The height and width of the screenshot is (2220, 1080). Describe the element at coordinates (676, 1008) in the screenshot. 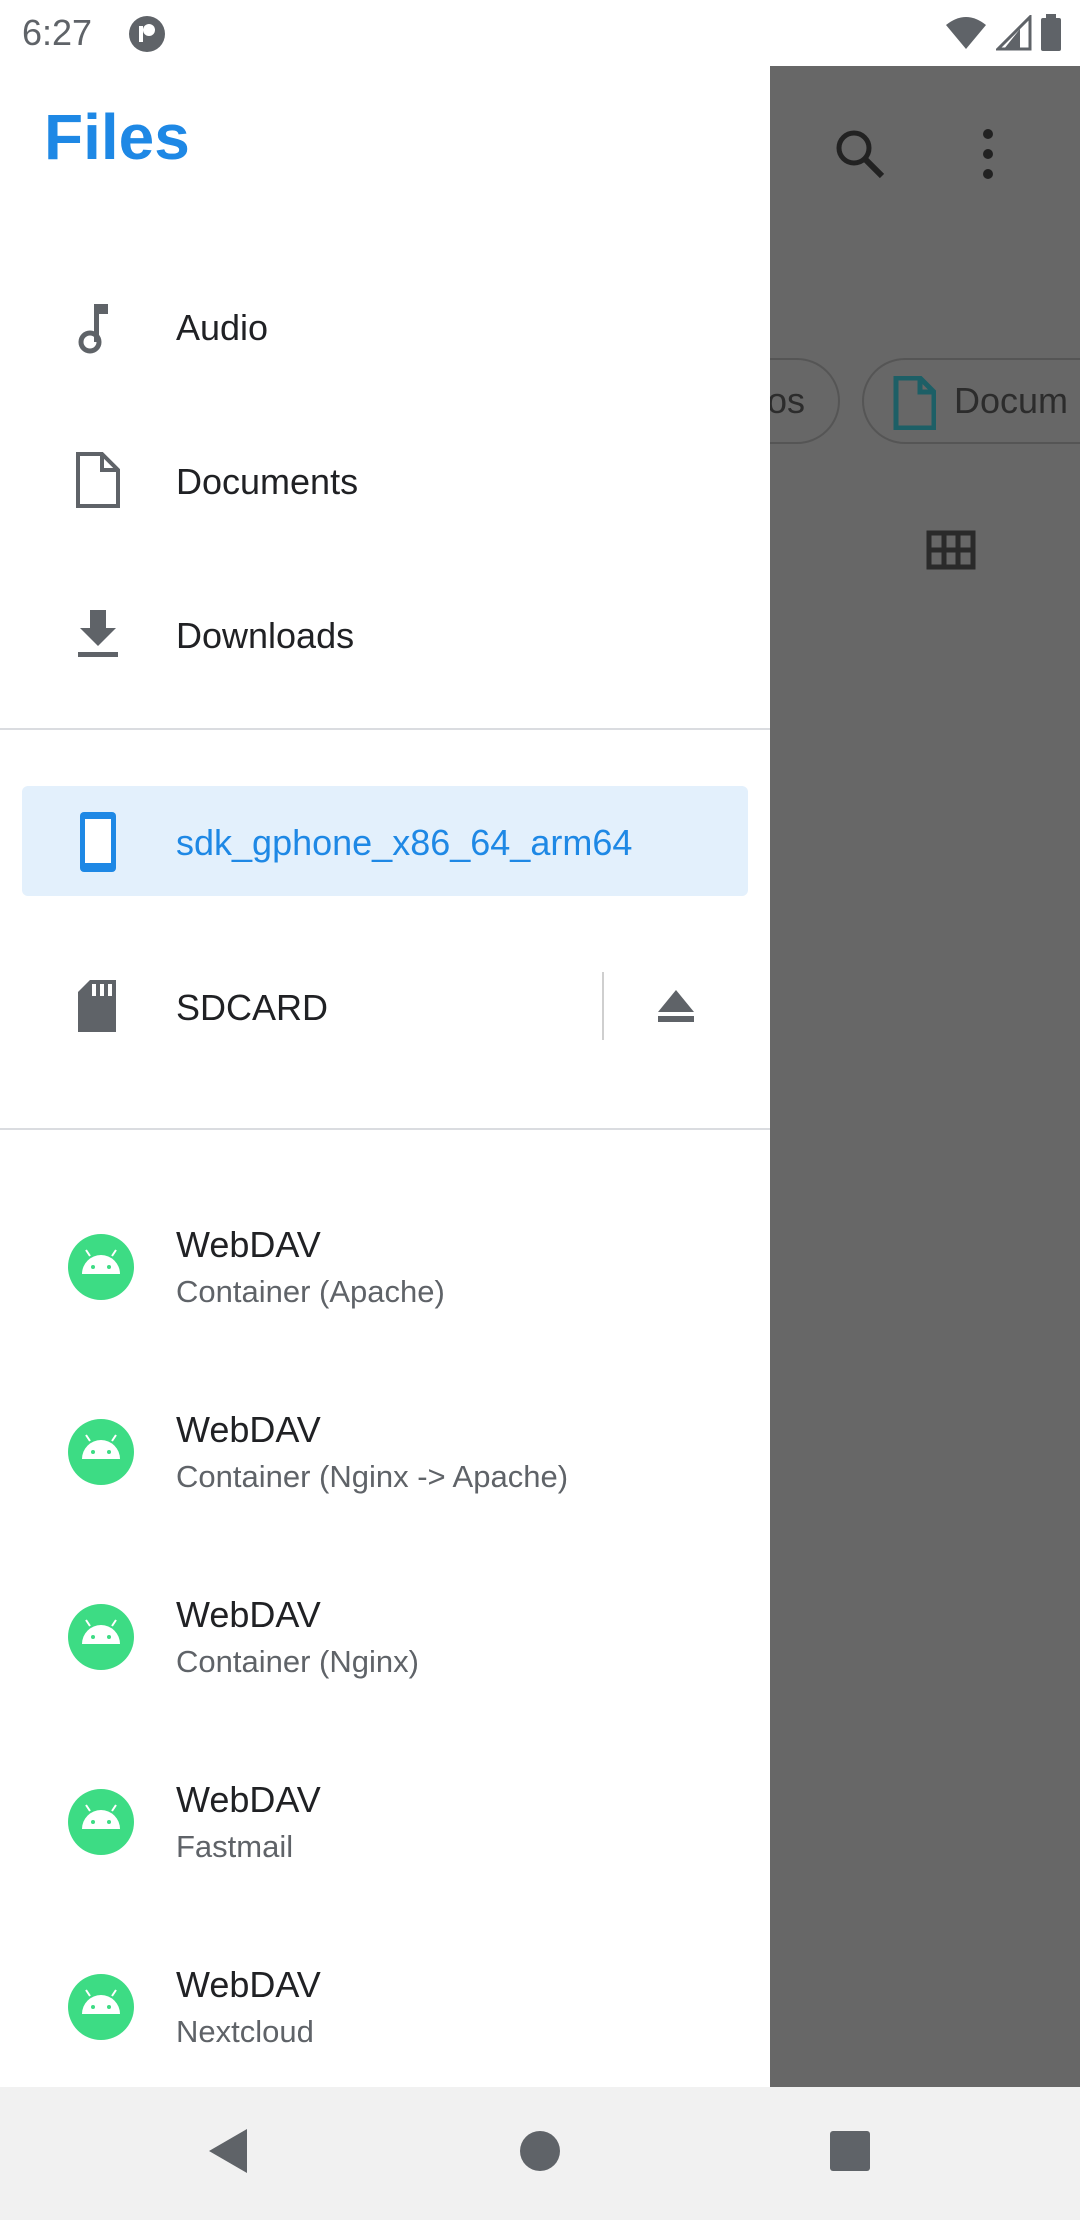

I see `eject-icon` at that location.